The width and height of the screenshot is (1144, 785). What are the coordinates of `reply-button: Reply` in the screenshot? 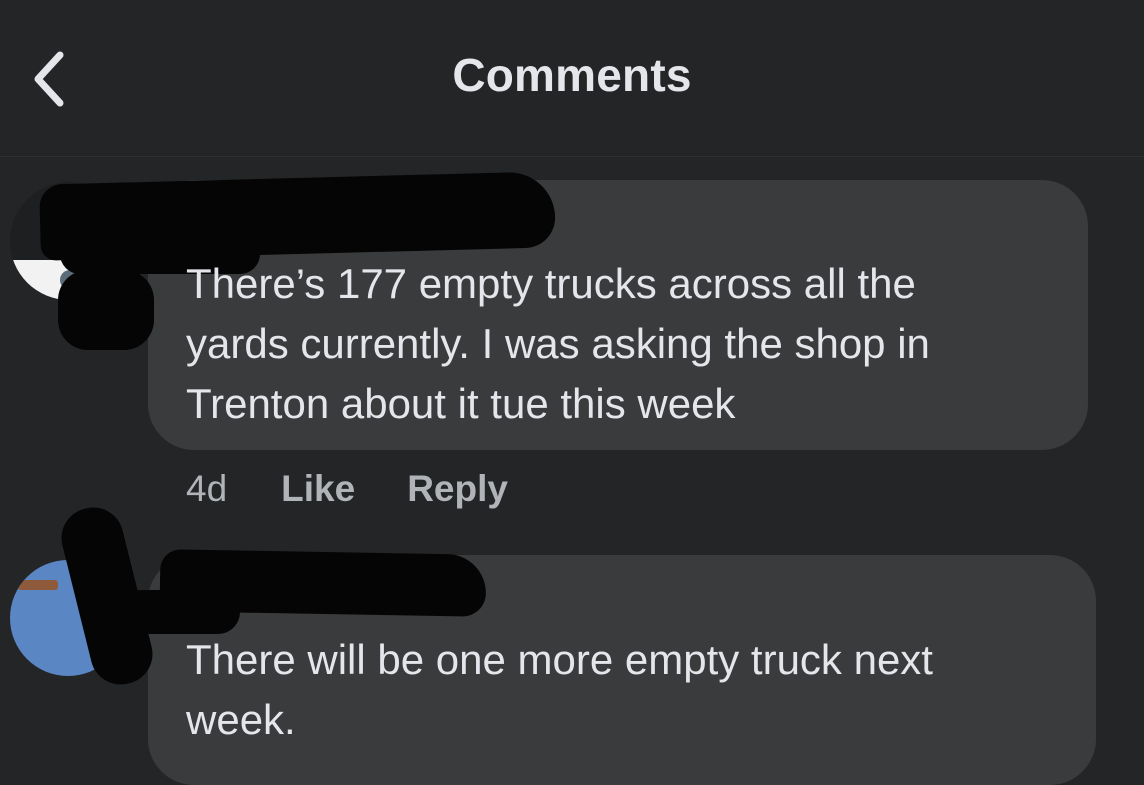 It's located at (457, 489).